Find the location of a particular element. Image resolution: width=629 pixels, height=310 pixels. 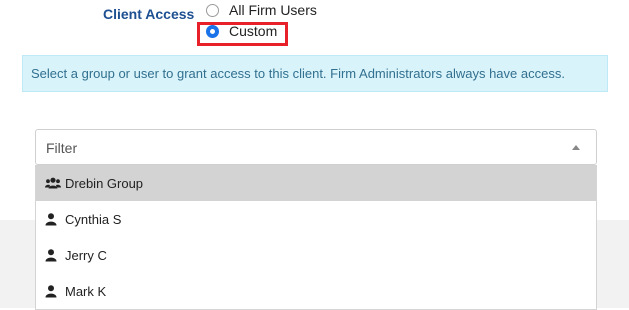

custom-option-highlight-box is located at coordinates (242, 34).